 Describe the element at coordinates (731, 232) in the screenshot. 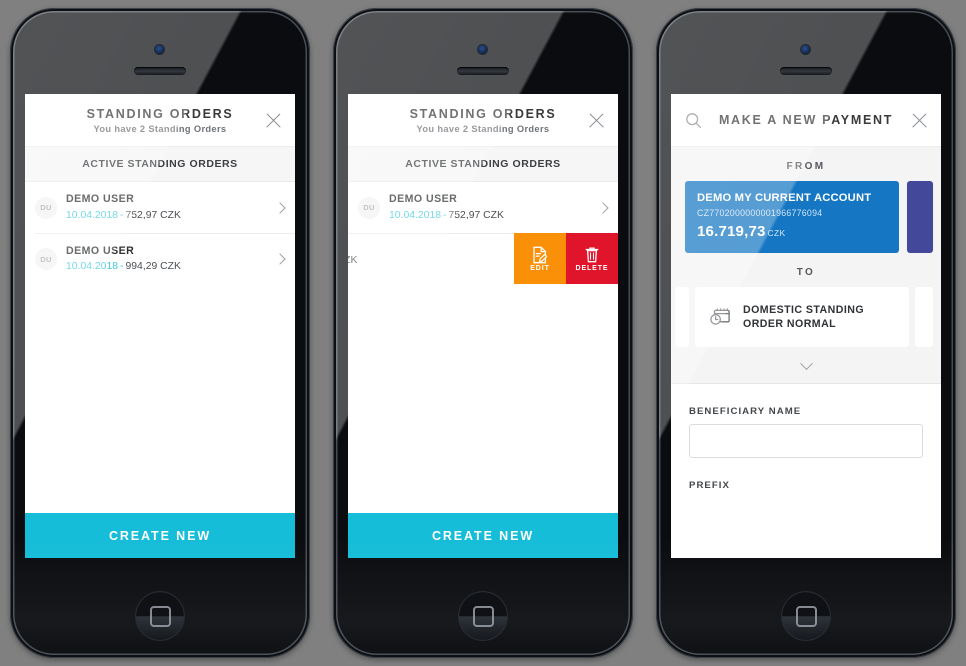

I see `balance-amount: 16.719,73` at that location.